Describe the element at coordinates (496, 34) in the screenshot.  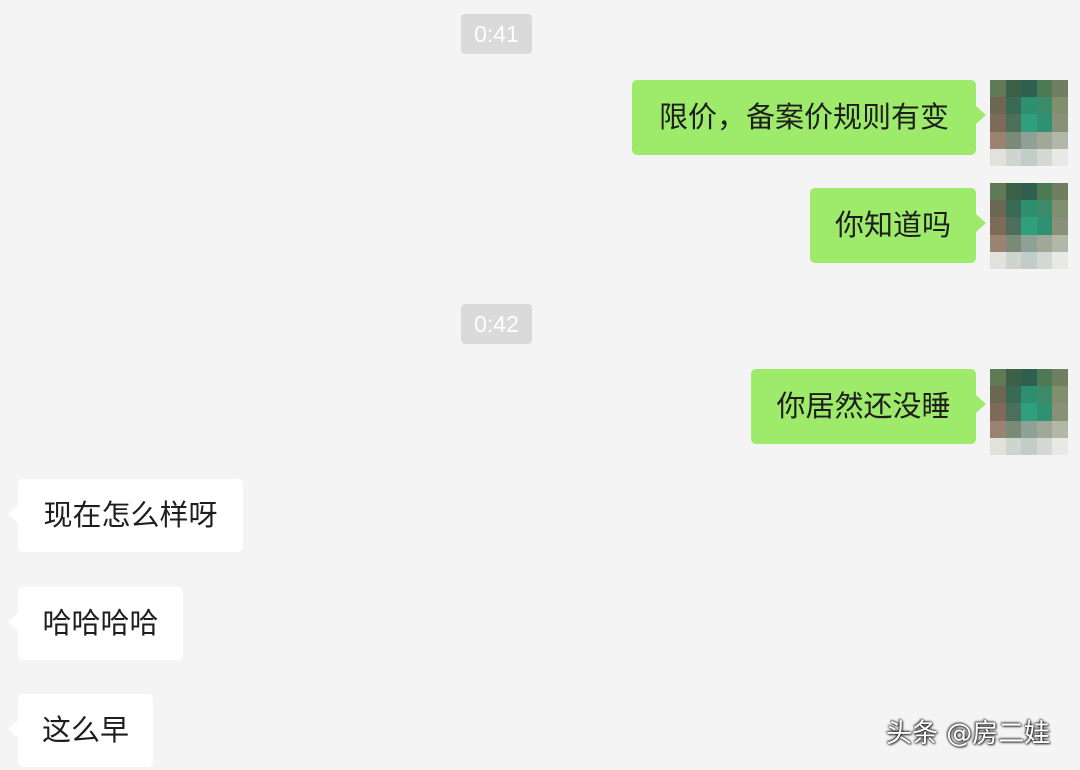
I see `timestamp: 0:41` at that location.